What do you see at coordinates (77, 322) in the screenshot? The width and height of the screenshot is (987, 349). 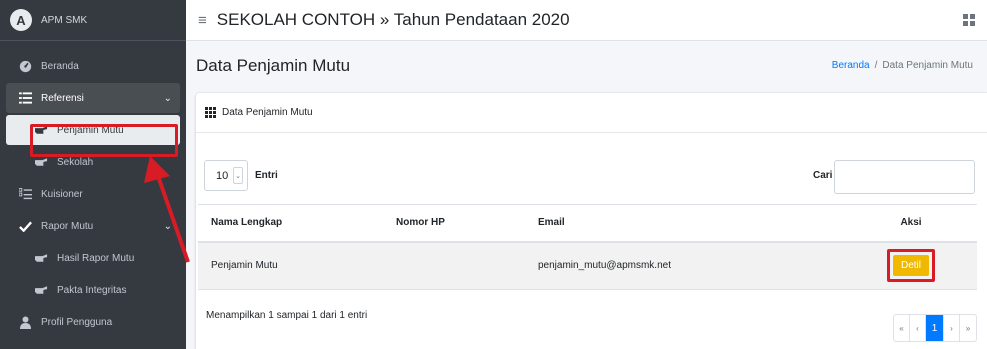 I see `sidebar-item-label: Profil Pengguna` at bounding box center [77, 322].